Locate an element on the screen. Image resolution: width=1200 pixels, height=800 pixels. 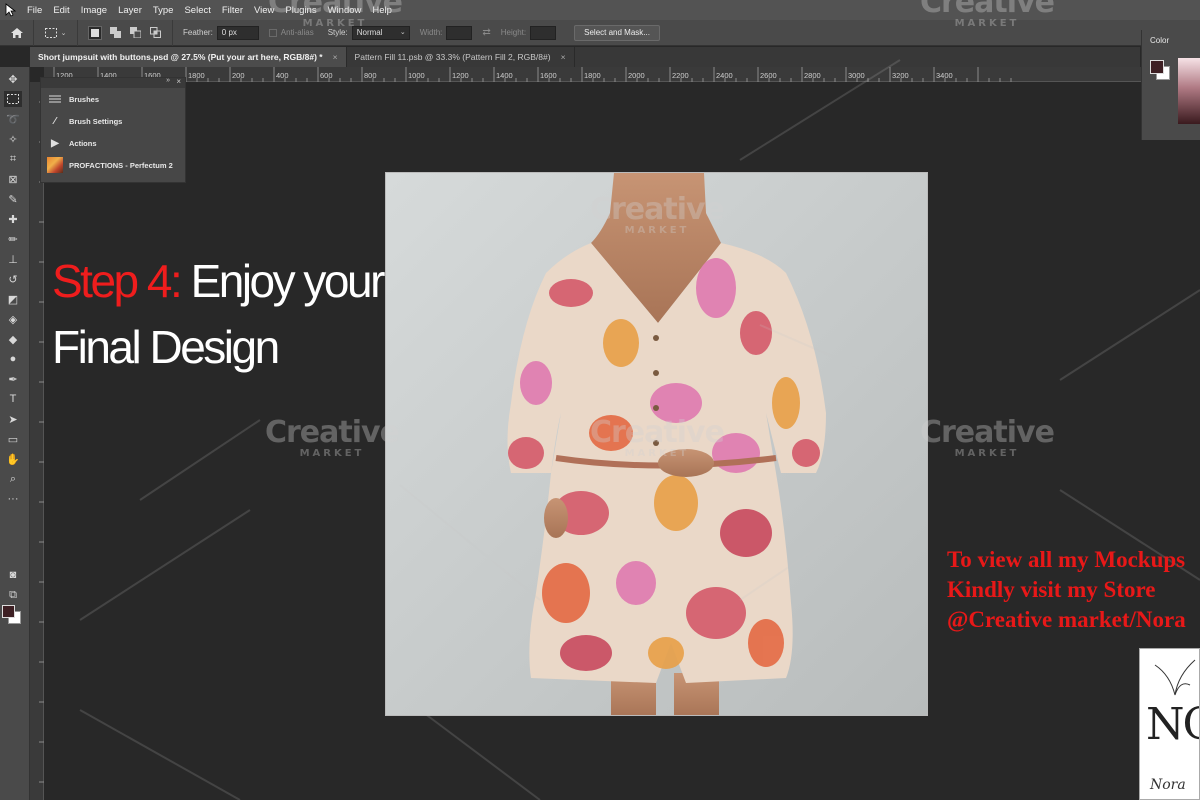
panel-item-label: PROFACTIONS - Perfectum 2 is located at coordinates (121, 165).